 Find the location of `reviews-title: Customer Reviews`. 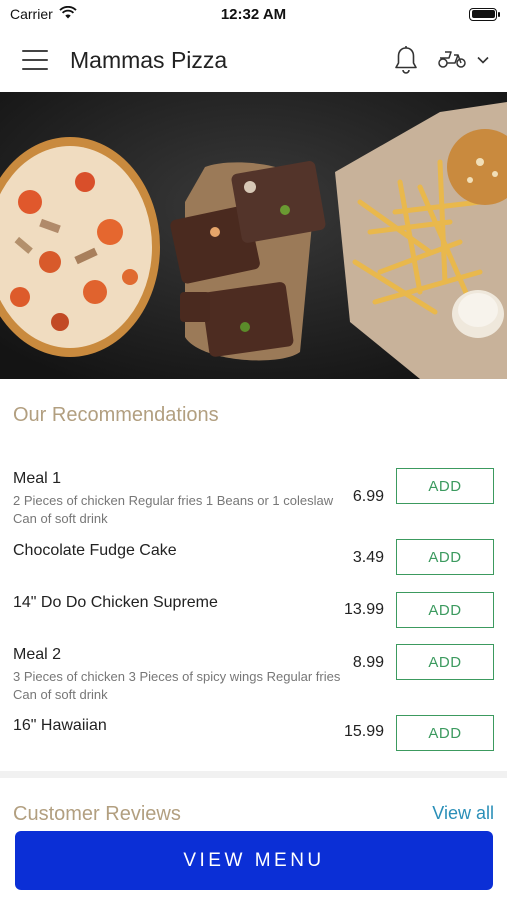

reviews-title: Customer Reviews is located at coordinates (97, 814).